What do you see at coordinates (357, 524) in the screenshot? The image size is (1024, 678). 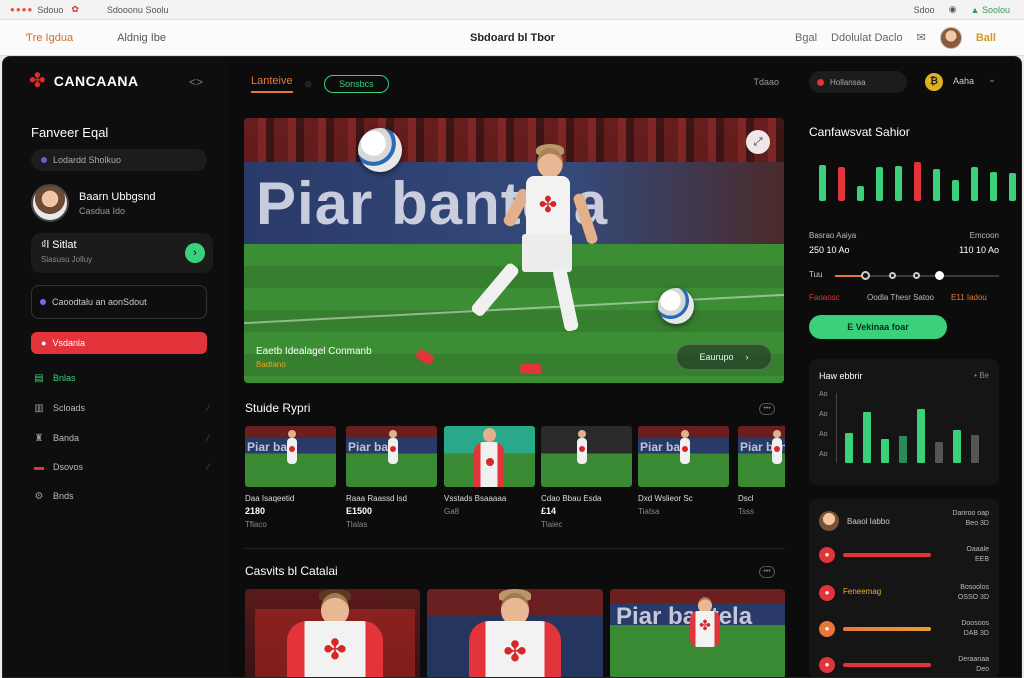 I see `thumbnail-sub: Tlalas` at bounding box center [357, 524].